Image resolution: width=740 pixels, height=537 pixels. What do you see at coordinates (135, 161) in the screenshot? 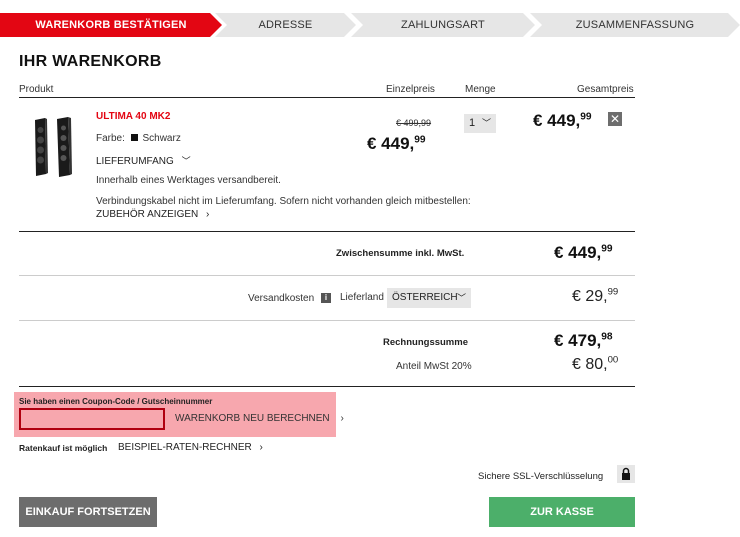
I see `delivery-scope-label: LIEFERUMFANG` at bounding box center [135, 161].